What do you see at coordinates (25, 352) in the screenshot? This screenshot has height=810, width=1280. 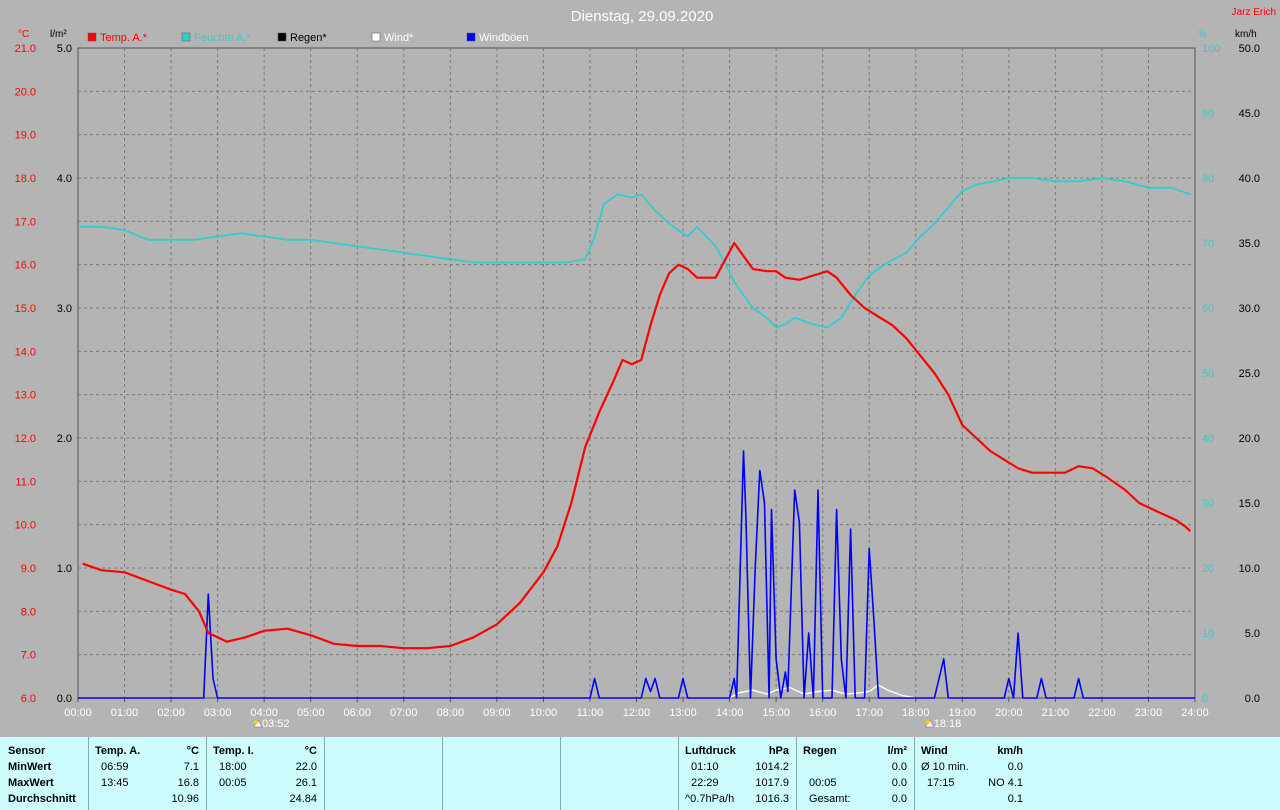 I see `temp-tick: 14.0` at bounding box center [25, 352].